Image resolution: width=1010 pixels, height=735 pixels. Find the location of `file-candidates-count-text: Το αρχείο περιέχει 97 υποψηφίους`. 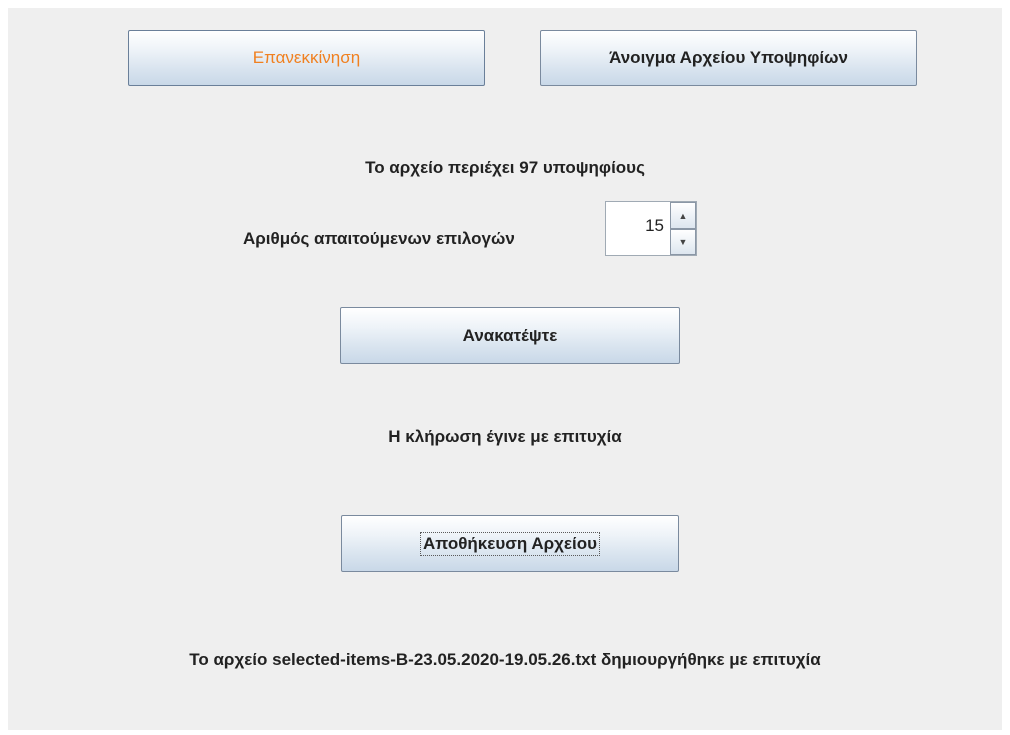

file-candidates-count-text: Το αρχείο περιέχει 97 υποψηφίους is located at coordinates (505, 167).